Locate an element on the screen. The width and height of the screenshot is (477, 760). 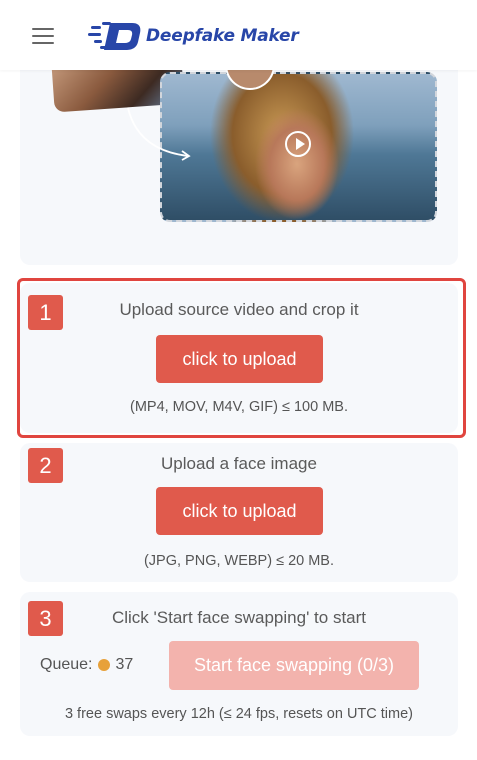
brand-name: Deepfake Maker is located at coordinates (222, 36).